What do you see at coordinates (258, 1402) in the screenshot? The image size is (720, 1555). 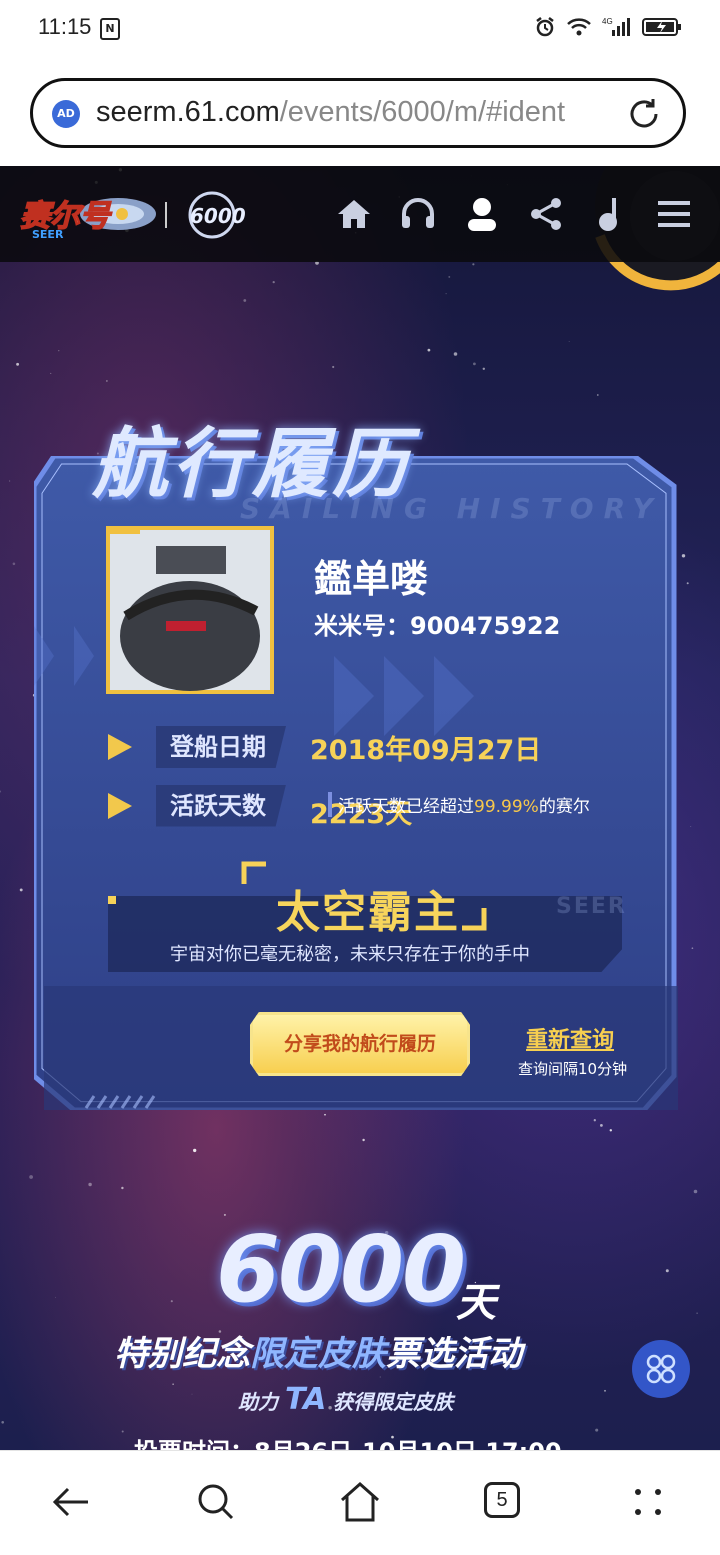 I see `promo-sub-a: 助力` at bounding box center [258, 1402].